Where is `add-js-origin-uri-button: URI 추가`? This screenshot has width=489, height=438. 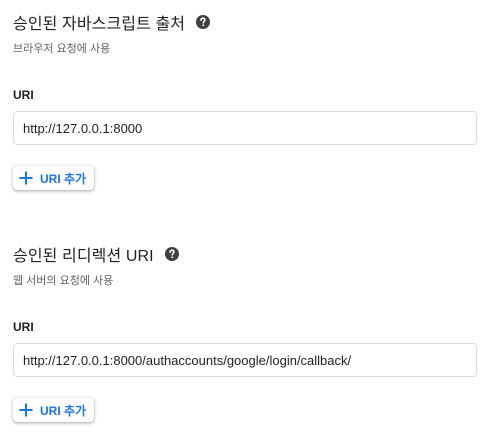
add-js-origin-uri-button: URI 추가 is located at coordinates (54, 178).